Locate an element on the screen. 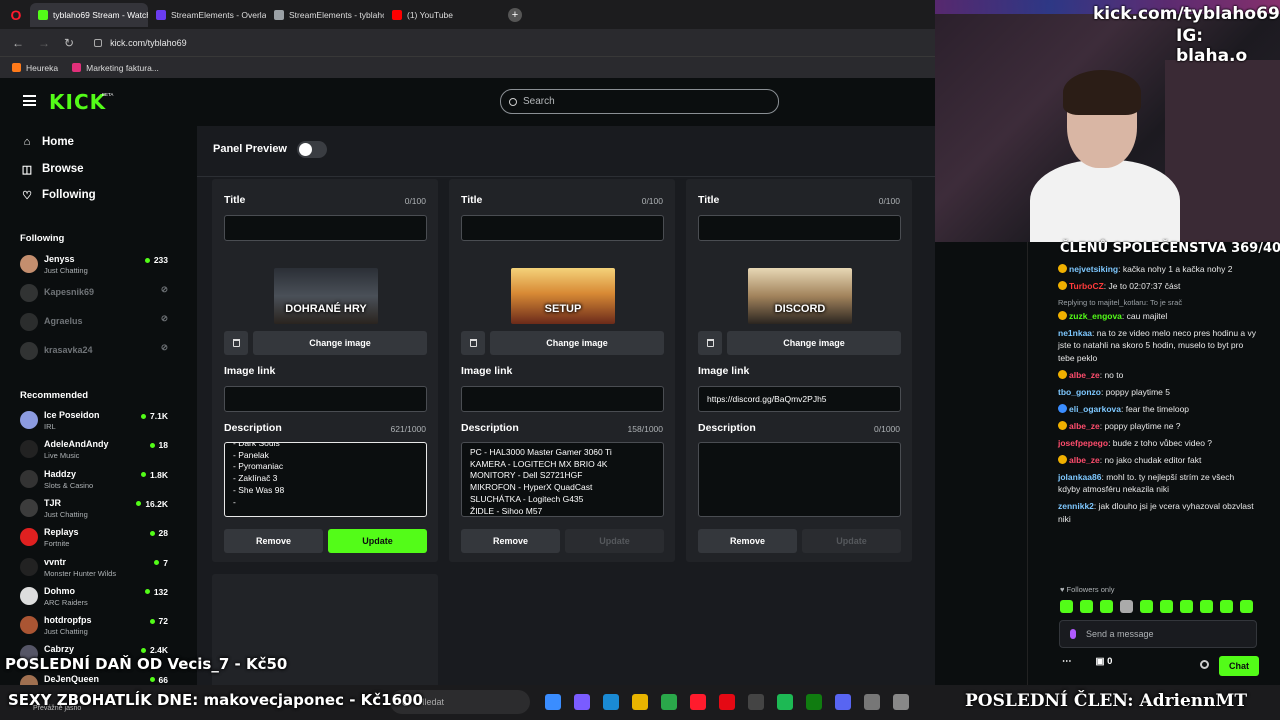 The height and width of the screenshot is (720, 1280). image-link-input: https://discord.gg/BaQmv2PJh5 is located at coordinates (799, 399).